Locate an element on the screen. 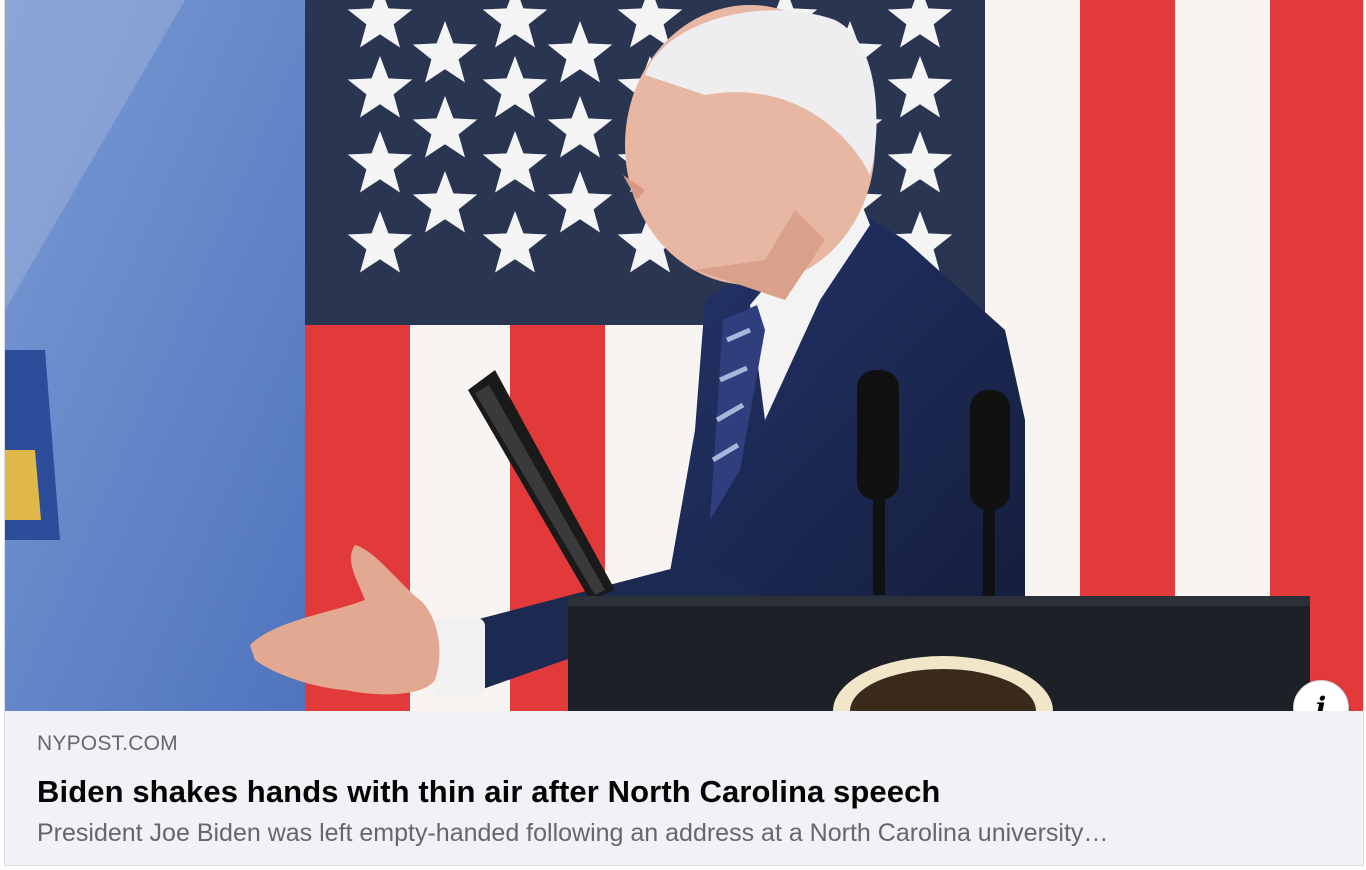 Image resolution: width=1366 pixels, height=870 pixels. info-icon: i is located at coordinates (1321, 701).